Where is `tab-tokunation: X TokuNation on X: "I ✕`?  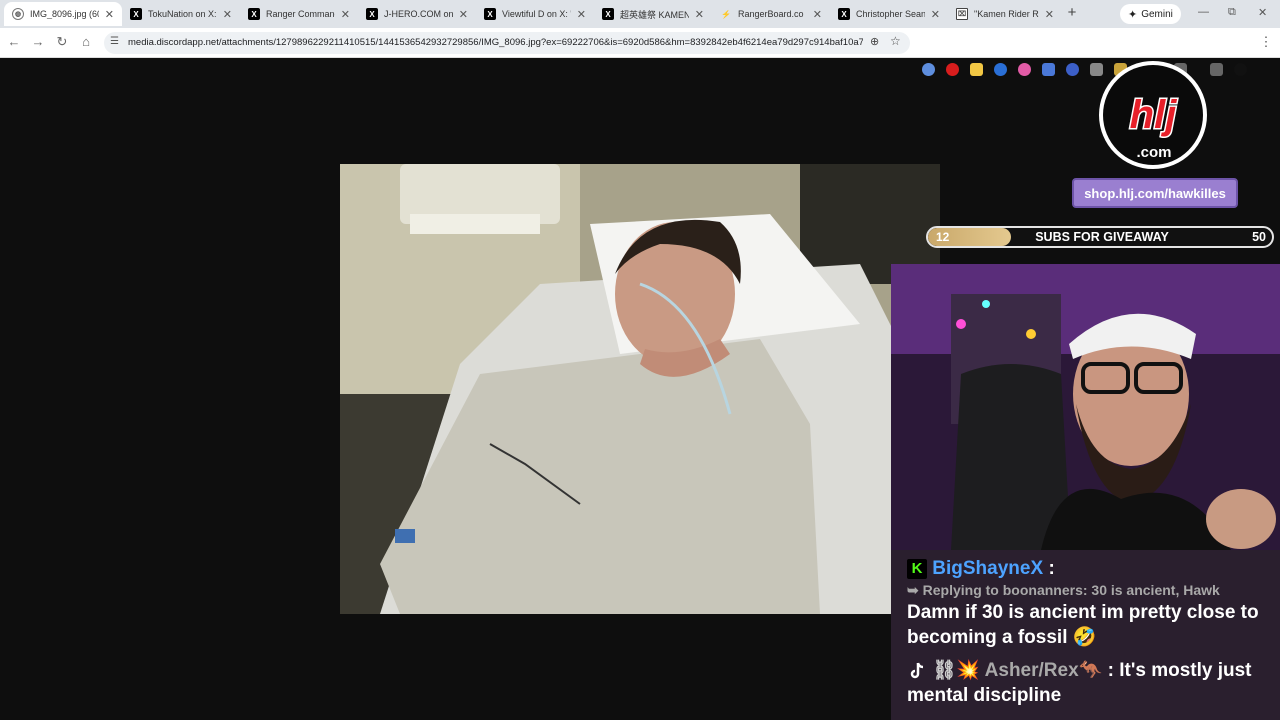
tab-tokunation: X TokuNation on X: "I ✕ is located at coordinates (181, 14).